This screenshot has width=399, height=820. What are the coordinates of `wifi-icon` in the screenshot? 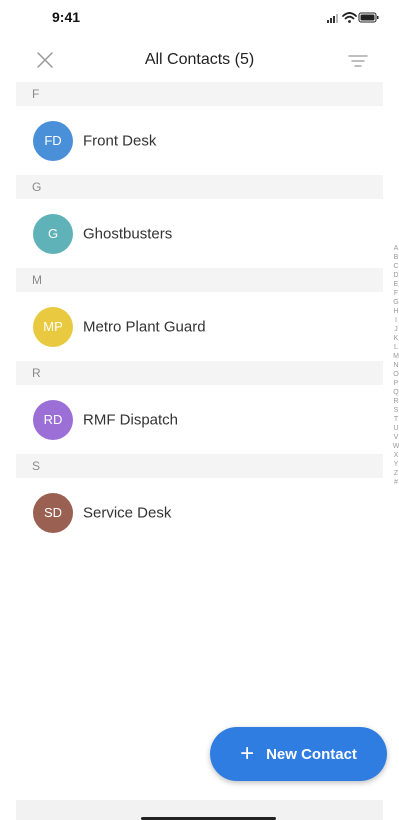 It's located at (349, 17).